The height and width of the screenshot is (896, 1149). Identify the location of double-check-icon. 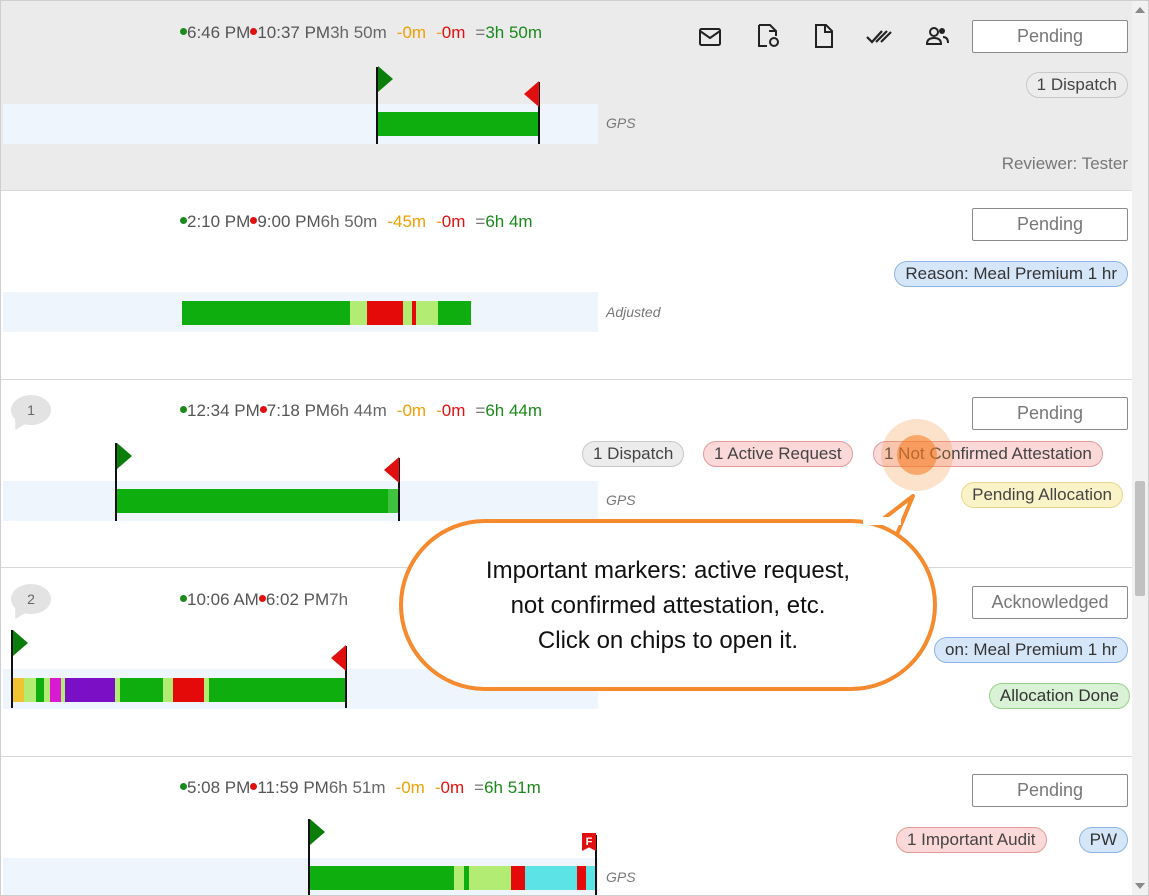
(879, 37).